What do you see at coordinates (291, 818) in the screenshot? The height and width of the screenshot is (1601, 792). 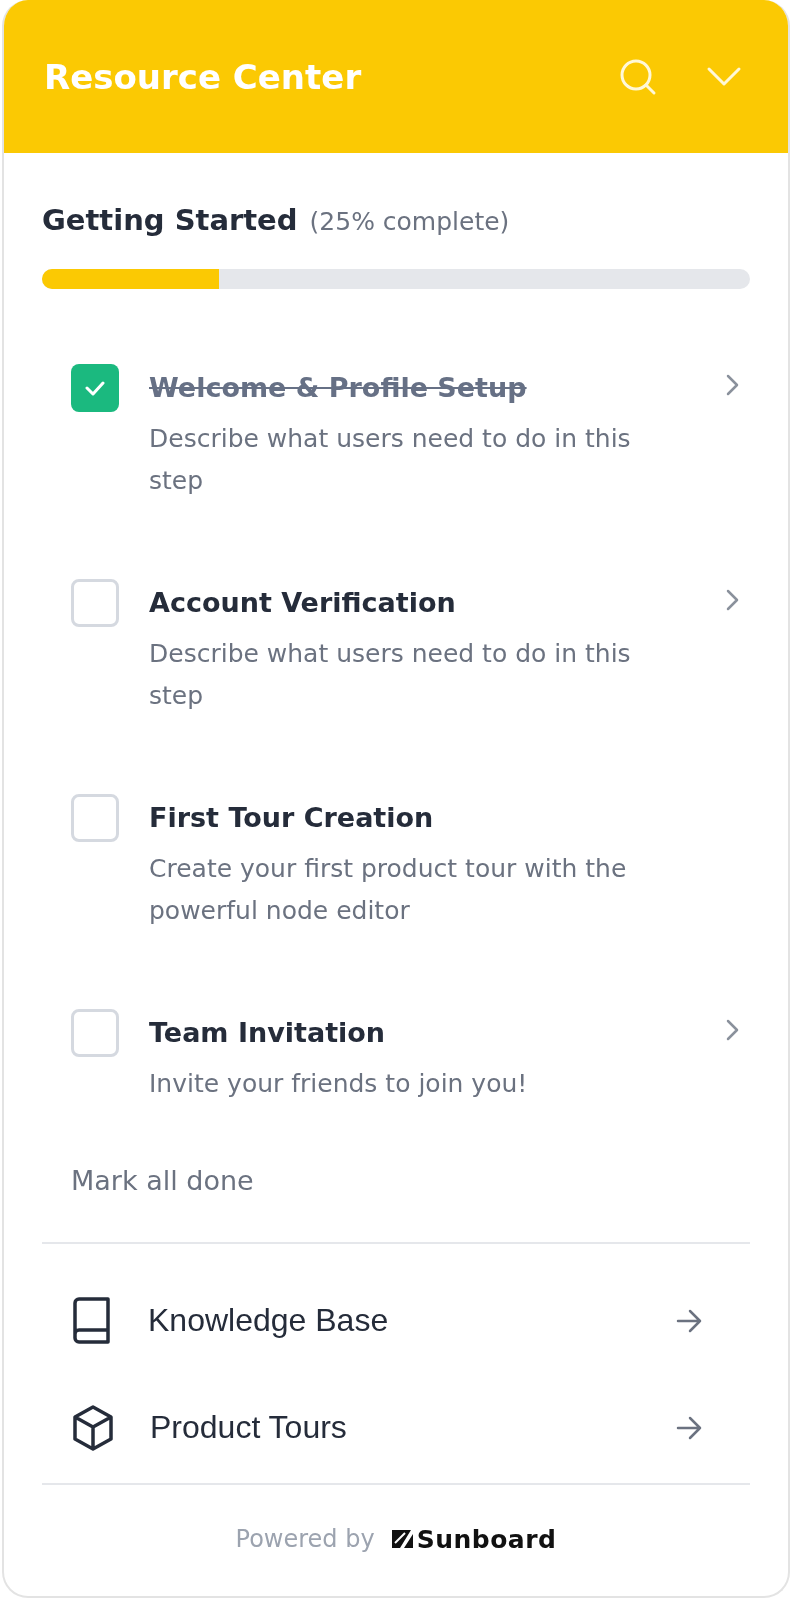 I see `step-title: First Tour Creation` at bounding box center [291, 818].